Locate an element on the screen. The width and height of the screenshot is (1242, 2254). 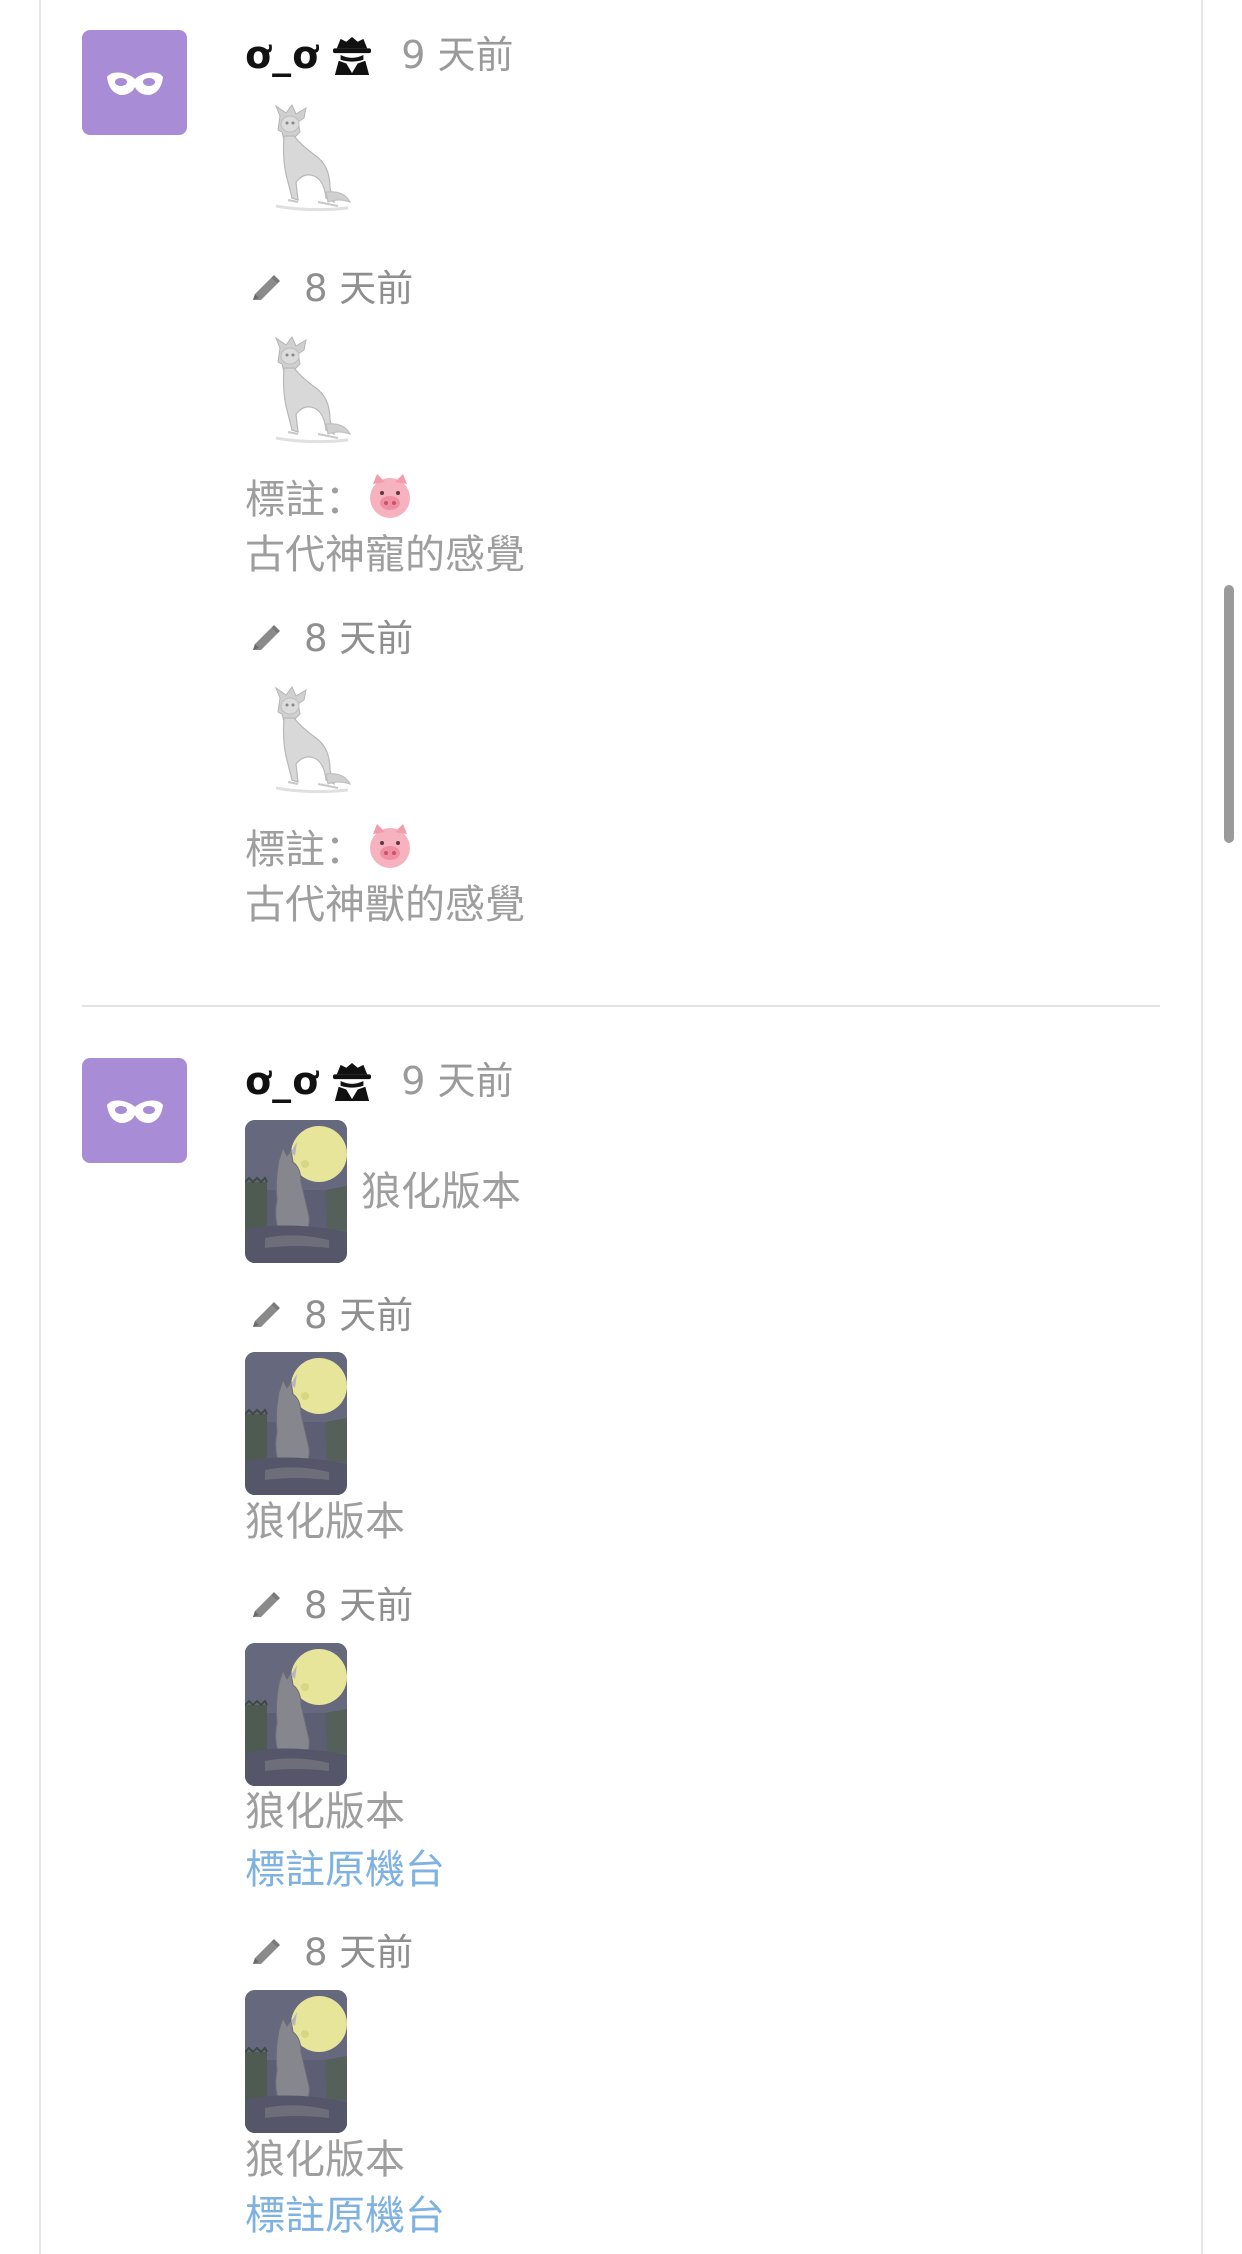
original-content: 狼化版本 is located at coordinates (383, 1191).